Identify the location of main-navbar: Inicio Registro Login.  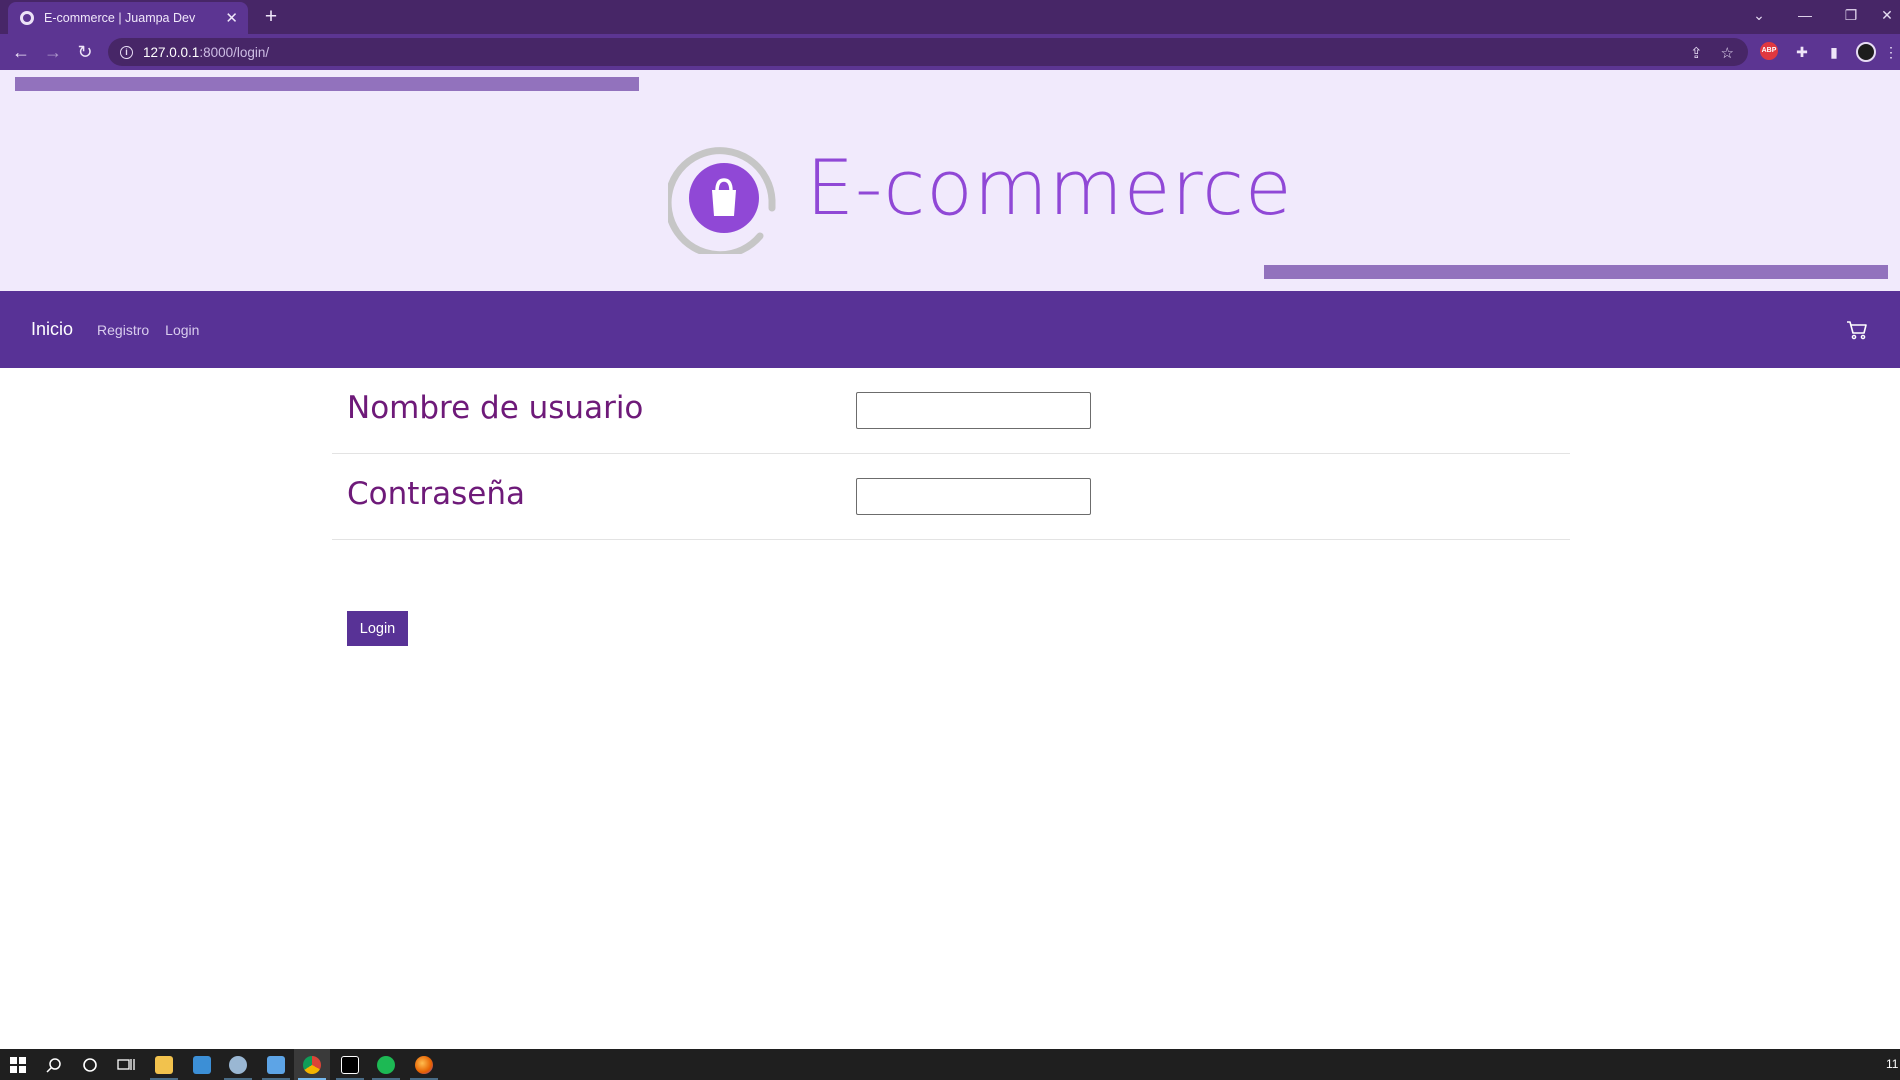
(950, 329).